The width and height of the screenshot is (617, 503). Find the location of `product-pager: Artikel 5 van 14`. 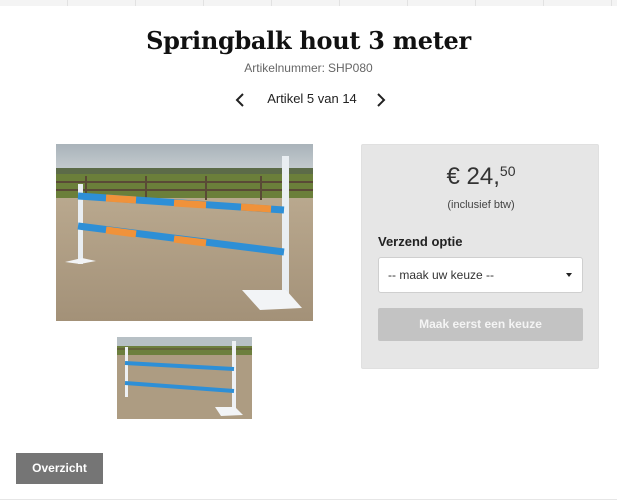

product-pager: Artikel 5 van 14 is located at coordinates (308, 100).